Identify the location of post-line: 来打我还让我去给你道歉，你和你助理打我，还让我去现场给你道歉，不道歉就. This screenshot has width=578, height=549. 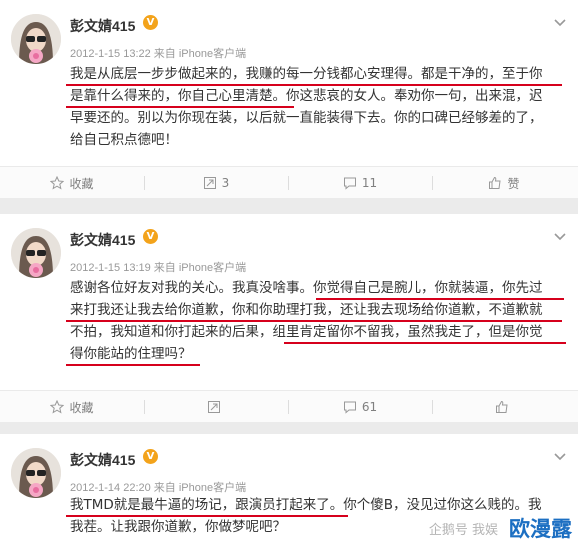
(306, 310).